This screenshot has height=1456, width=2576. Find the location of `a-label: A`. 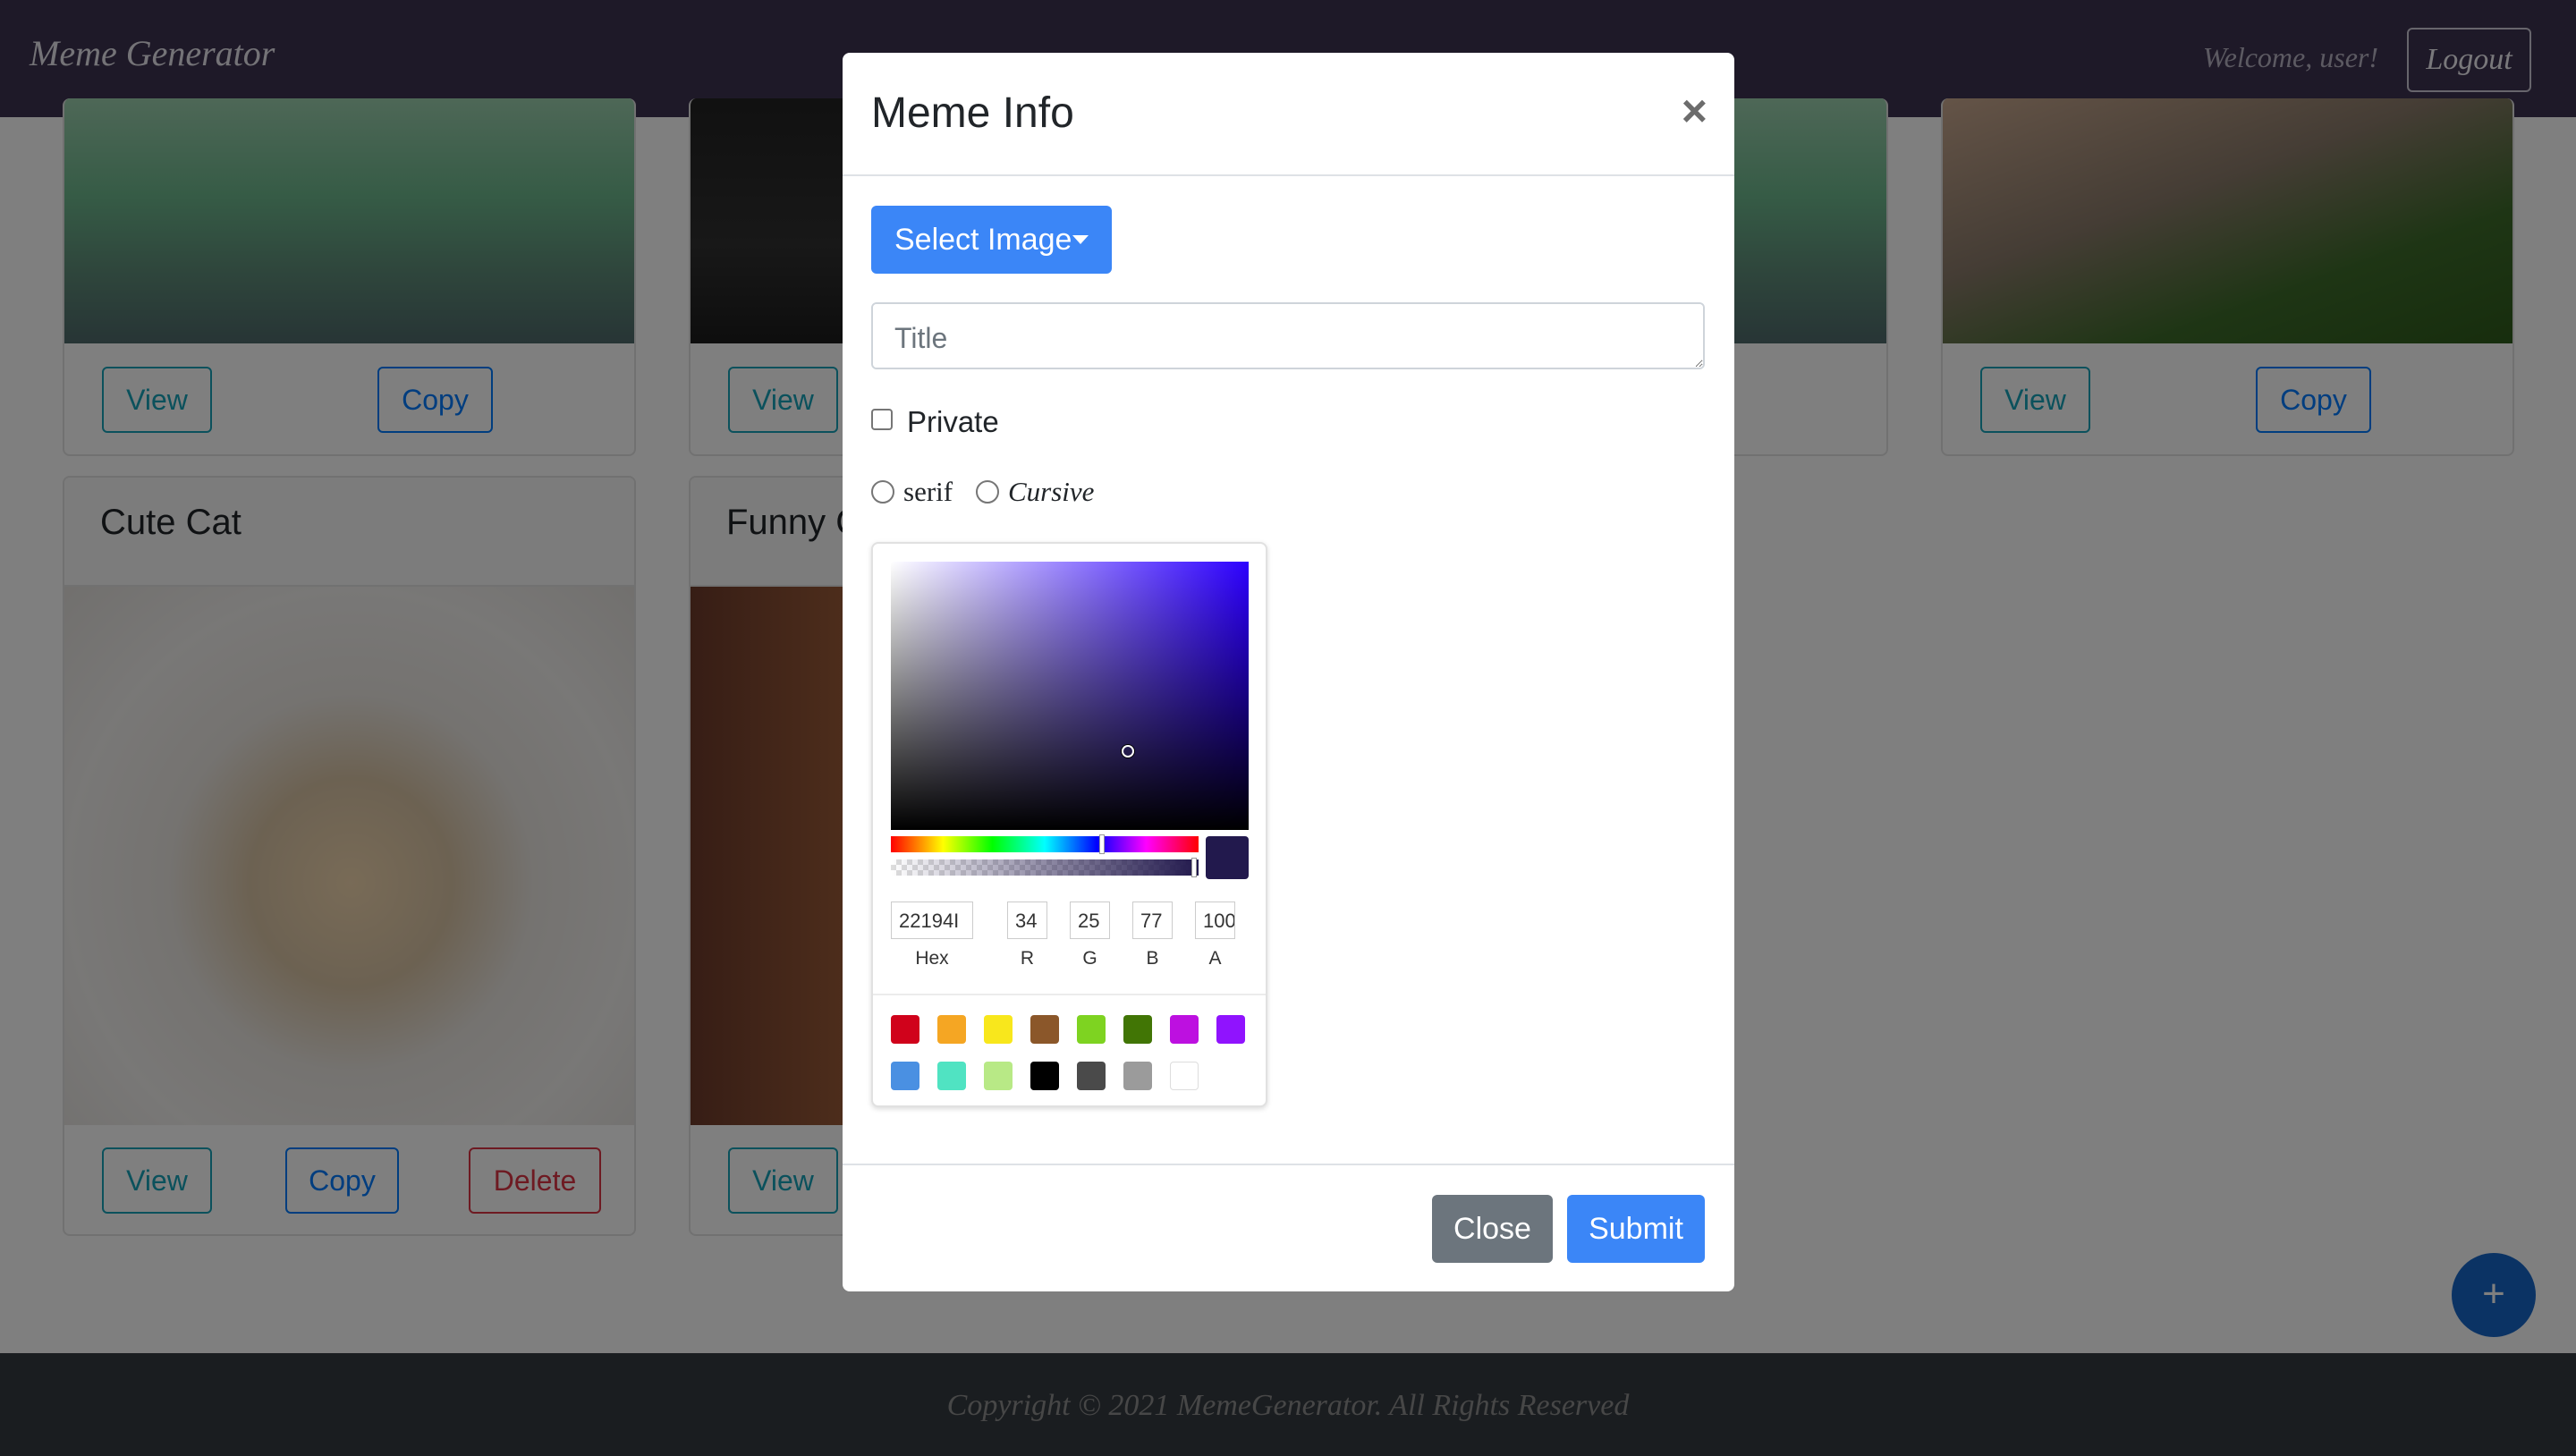

a-label: A is located at coordinates (1215, 958).